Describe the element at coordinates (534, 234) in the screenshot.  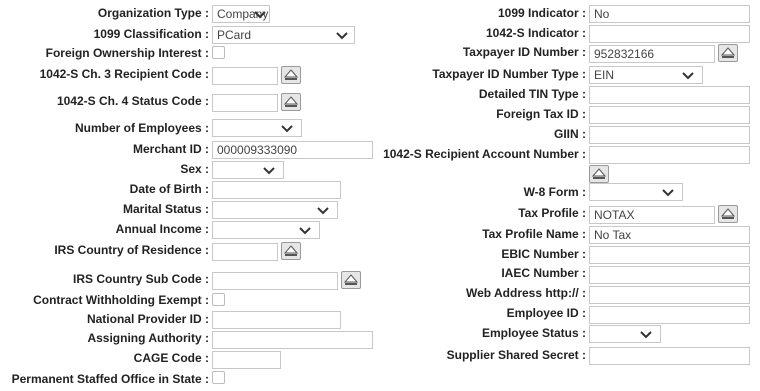
I see `tax-profile-name-label: Tax Profile Name :` at that location.